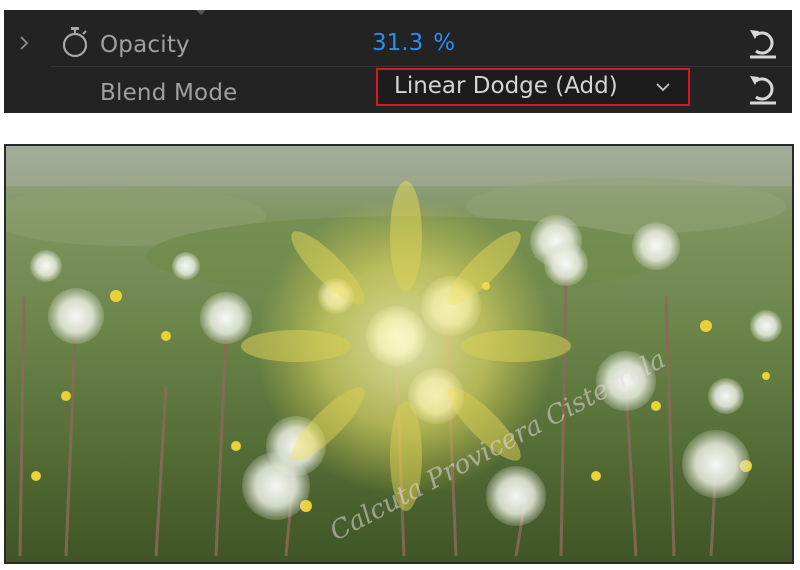 The height and width of the screenshot is (570, 800). What do you see at coordinates (75, 43) in the screenshot?
I see `stopwatch-icon` at bounding box center [75, 43].